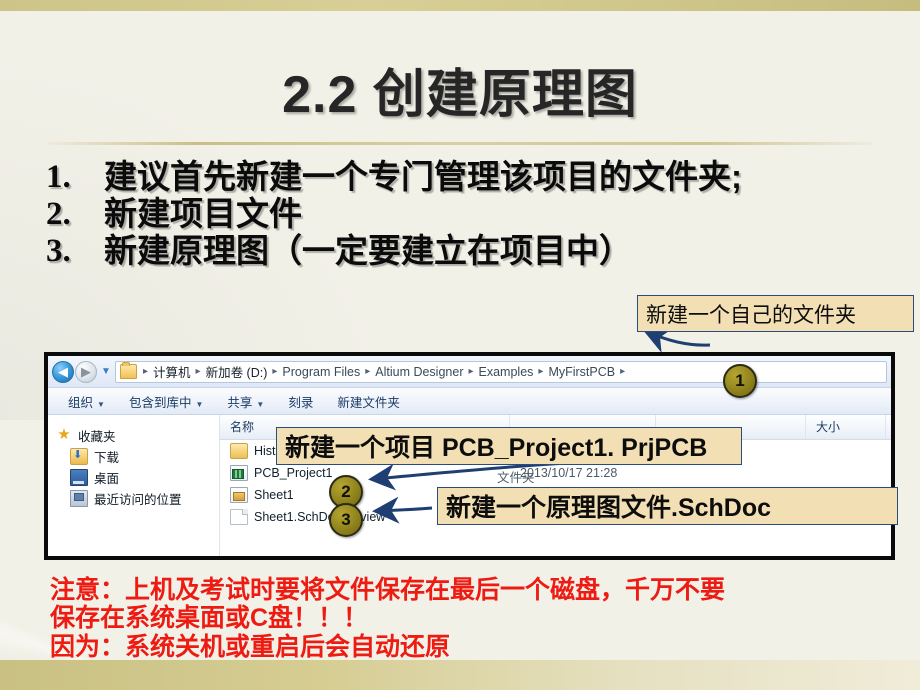  I want to click on sidebar-item-label: 下载, so click(107, 458).